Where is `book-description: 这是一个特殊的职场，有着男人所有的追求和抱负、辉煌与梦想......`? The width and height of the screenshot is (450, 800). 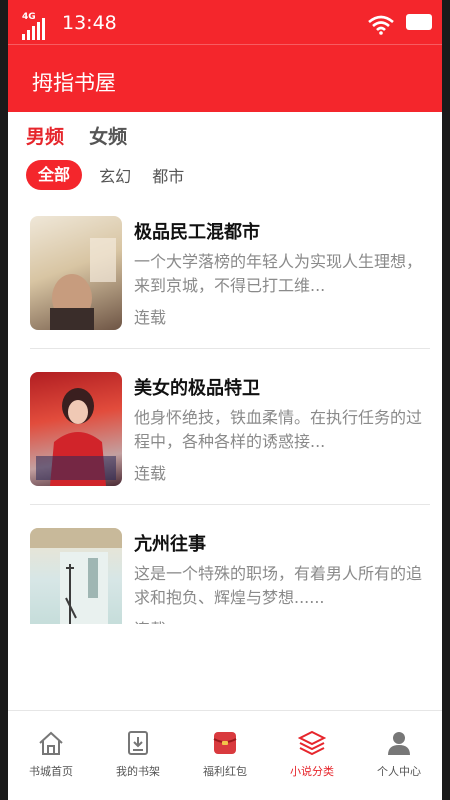 book-description: 这是一个特殊的职场，有着男人所有的追求和抱负、辉煌与梦想...... is located at coordinates (278, 585).